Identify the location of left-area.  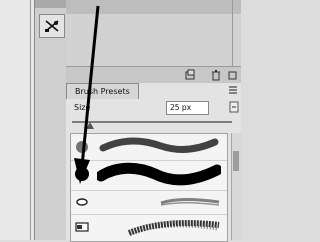
(17, 120).